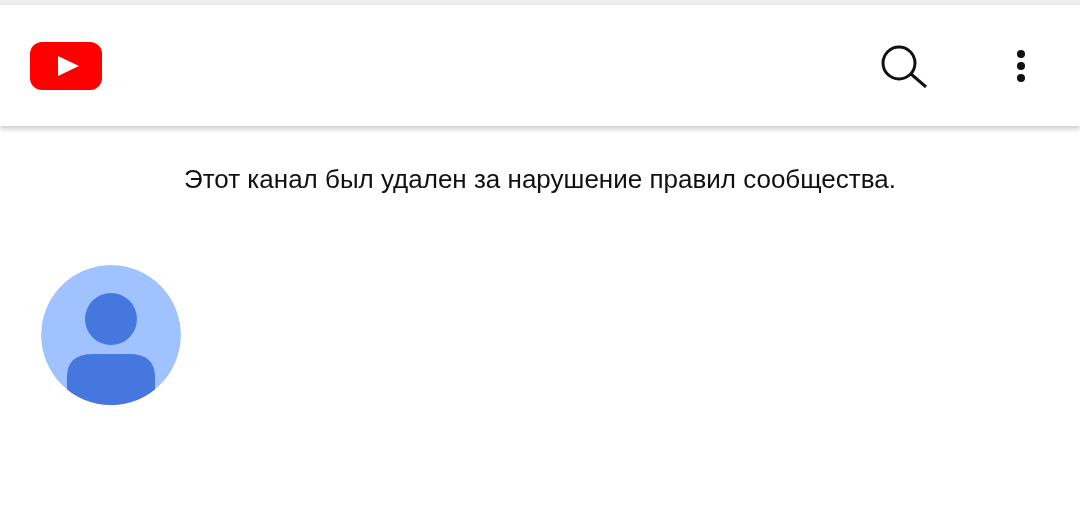 The image size is (1080, 524). What do you see at coordinates (1021, 65) in the screenshot?
I see `menu-icon` at bounding box center [1021, 65].